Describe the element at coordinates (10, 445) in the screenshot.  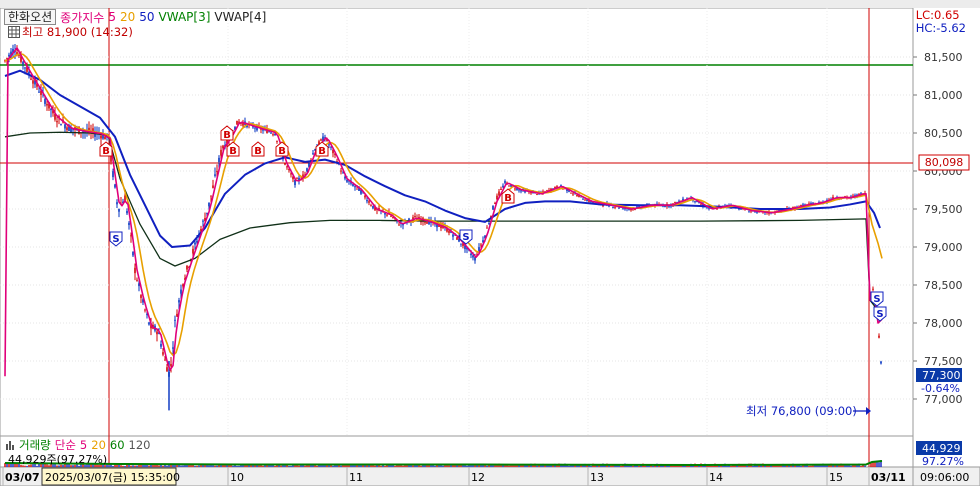
I see `volume-bar-icon` at that location.